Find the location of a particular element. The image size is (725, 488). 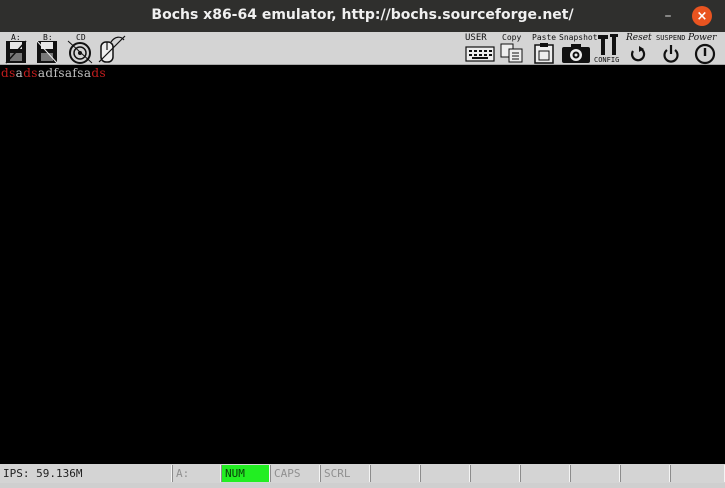

status-bar: IPS: 59.136M A: NUM CAPS SCRL is located at coordinates (362, 473).